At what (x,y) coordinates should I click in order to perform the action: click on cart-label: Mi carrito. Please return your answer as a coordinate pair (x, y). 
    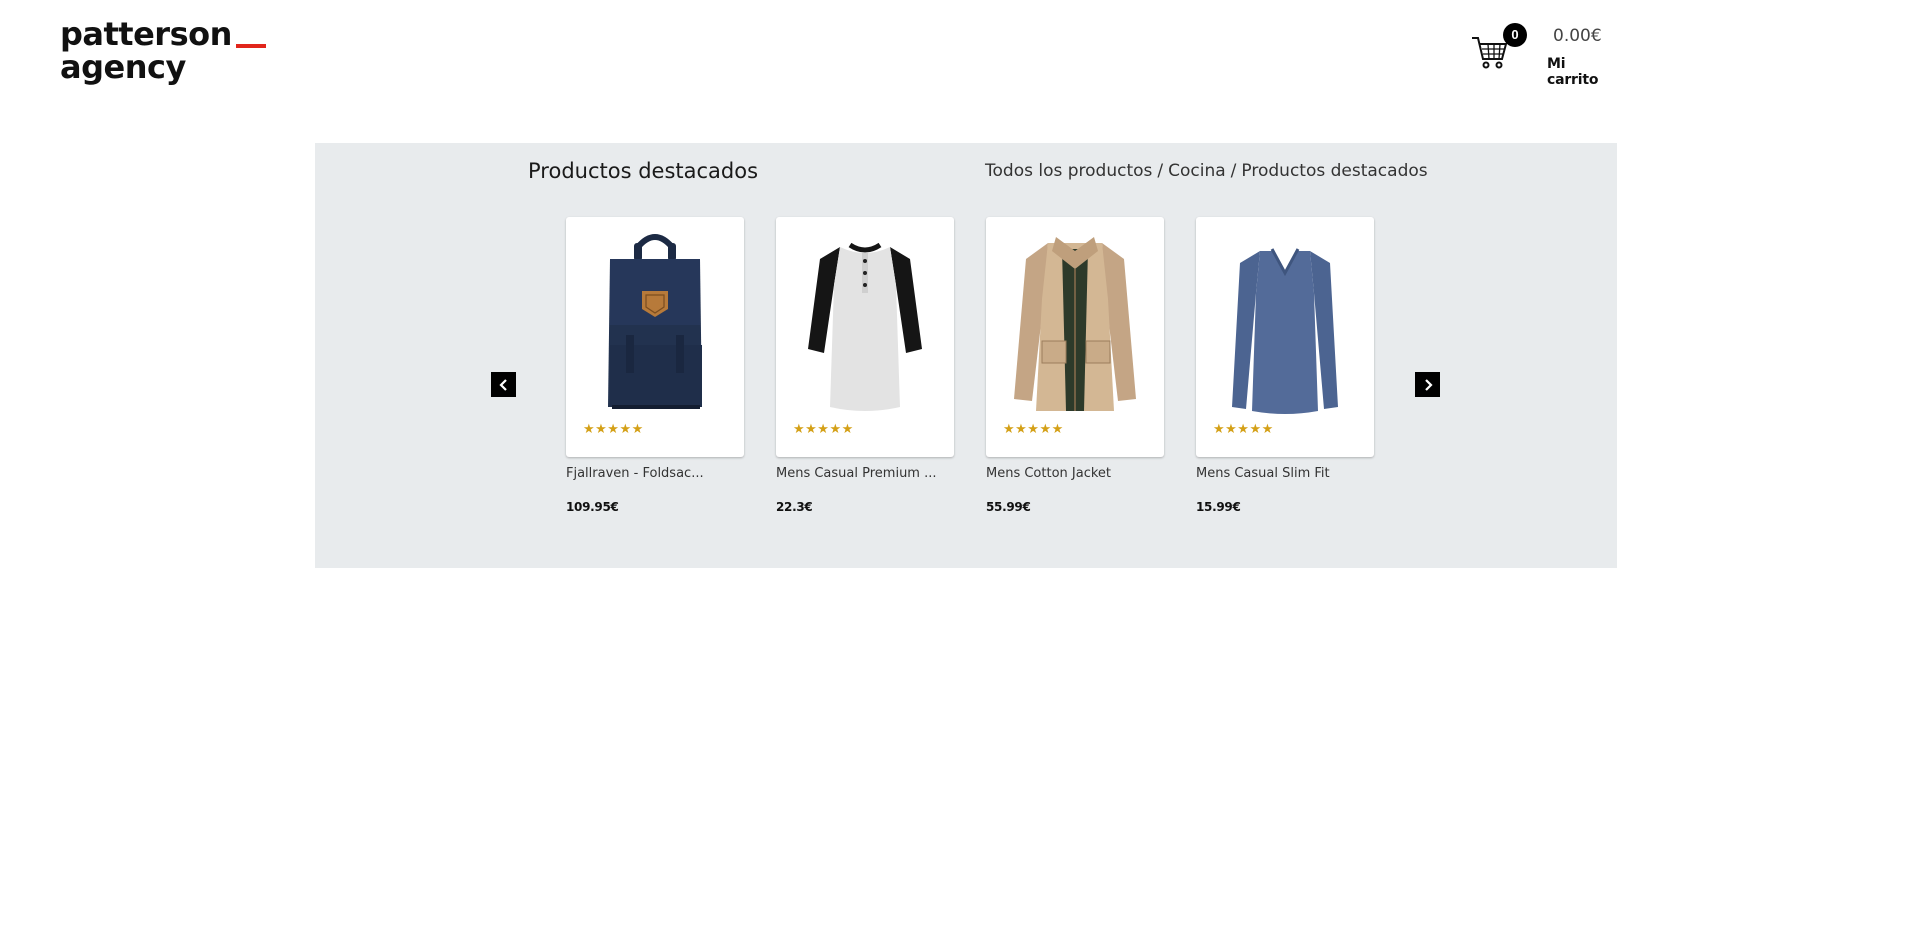
    Looking at the image, I should click on (1583, 72).